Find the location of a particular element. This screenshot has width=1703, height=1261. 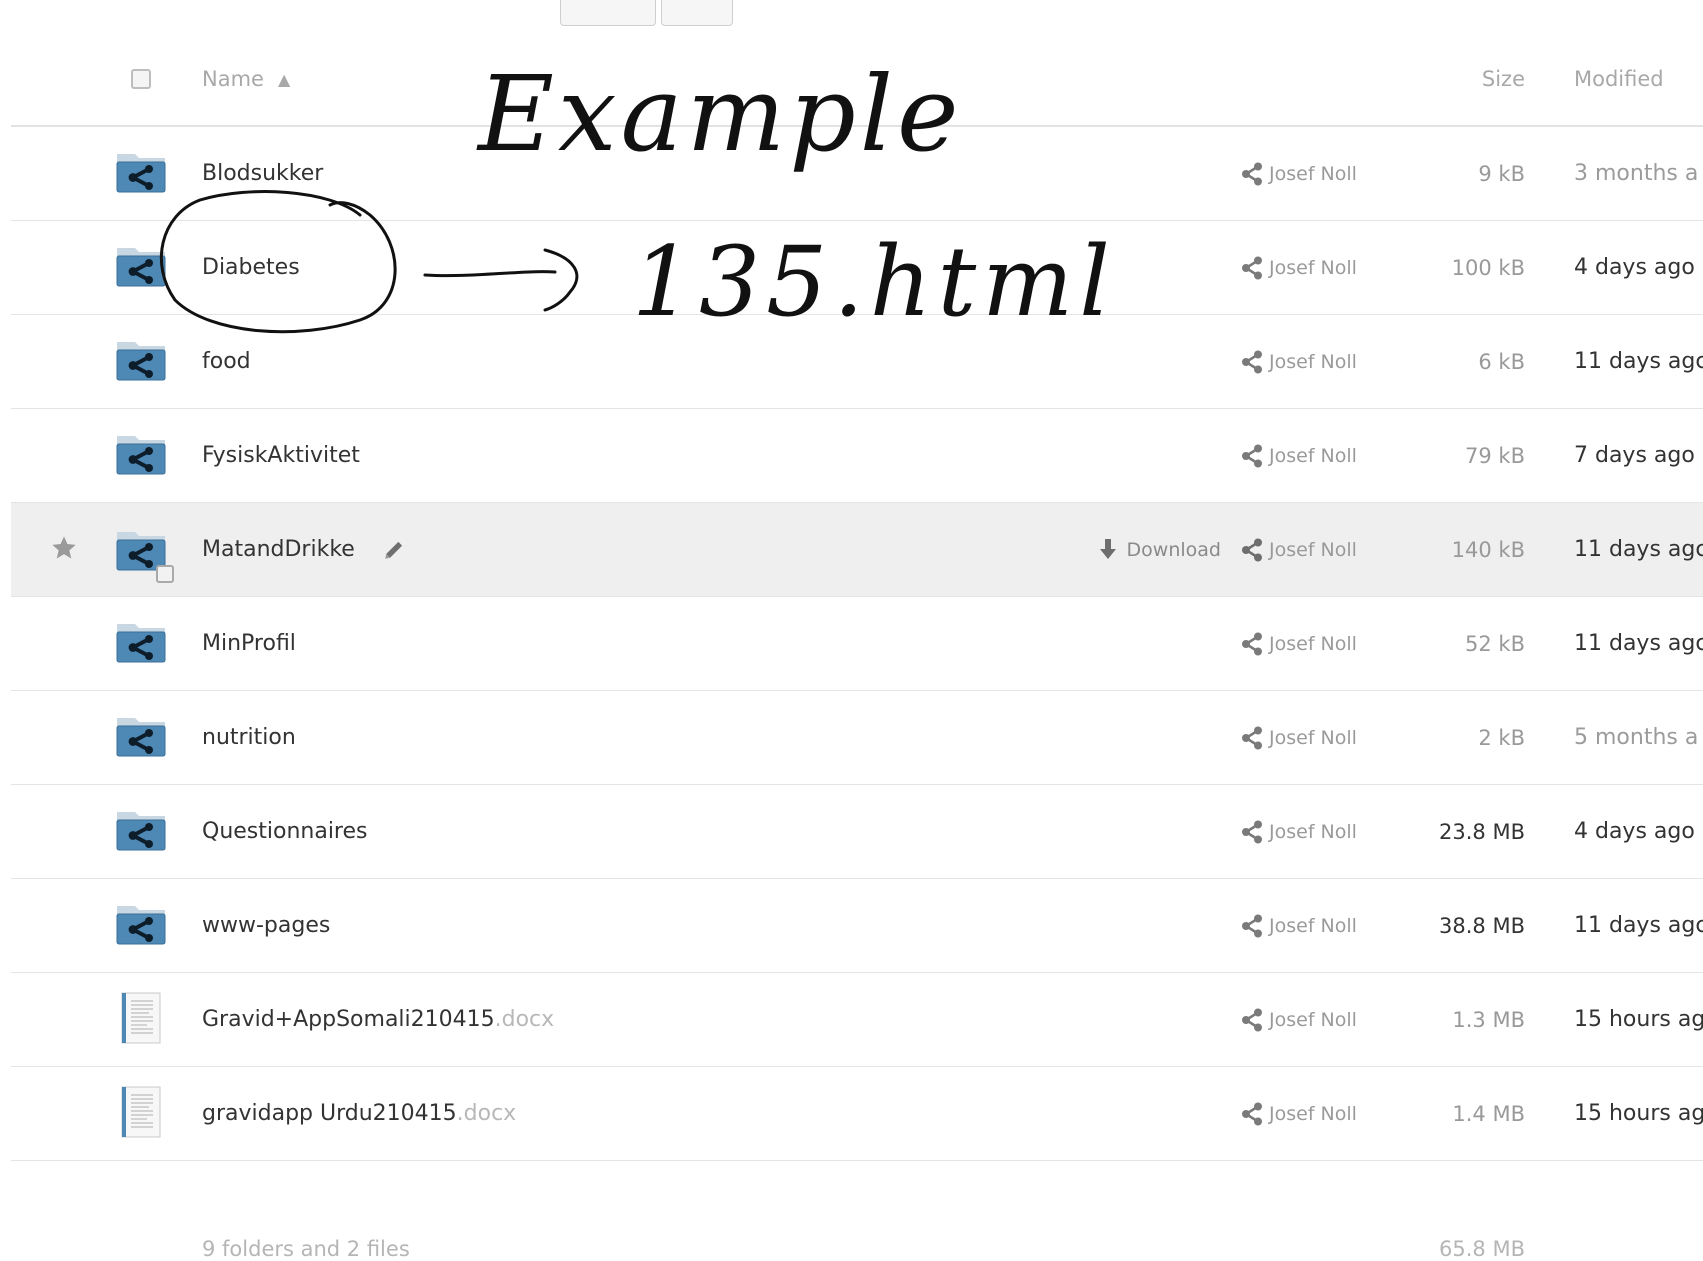

select-all-cell is located at coordinates (141, 79).